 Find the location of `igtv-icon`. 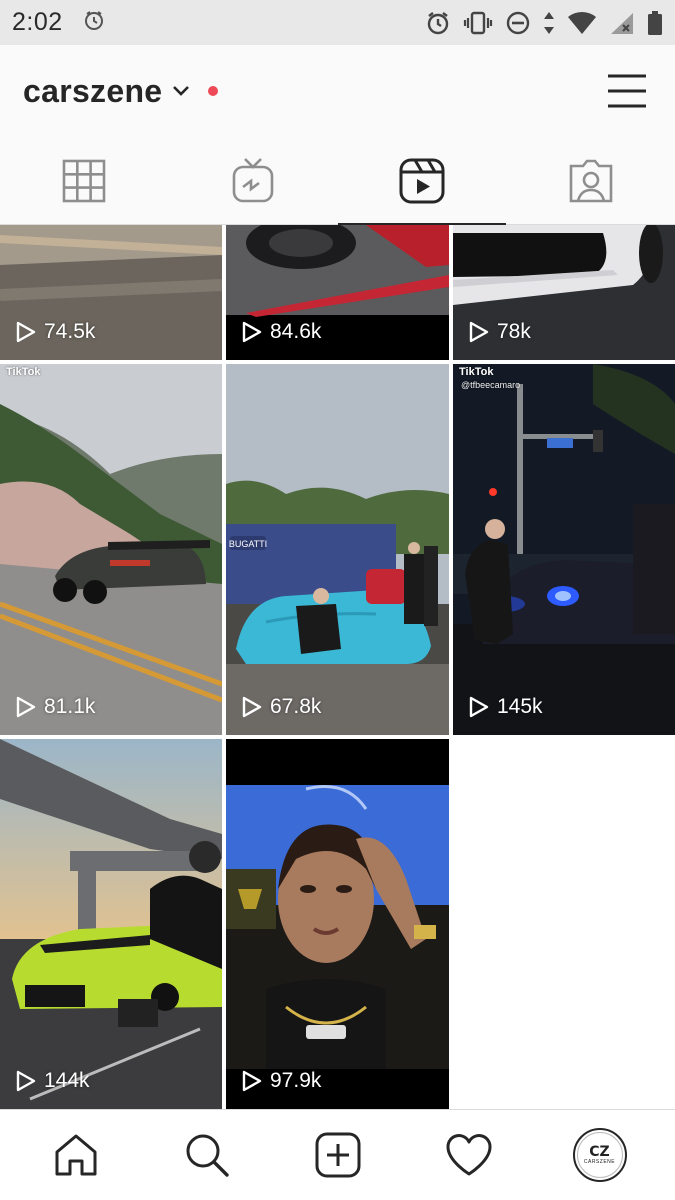

igtv-icon is located at coordinates (253, 181).